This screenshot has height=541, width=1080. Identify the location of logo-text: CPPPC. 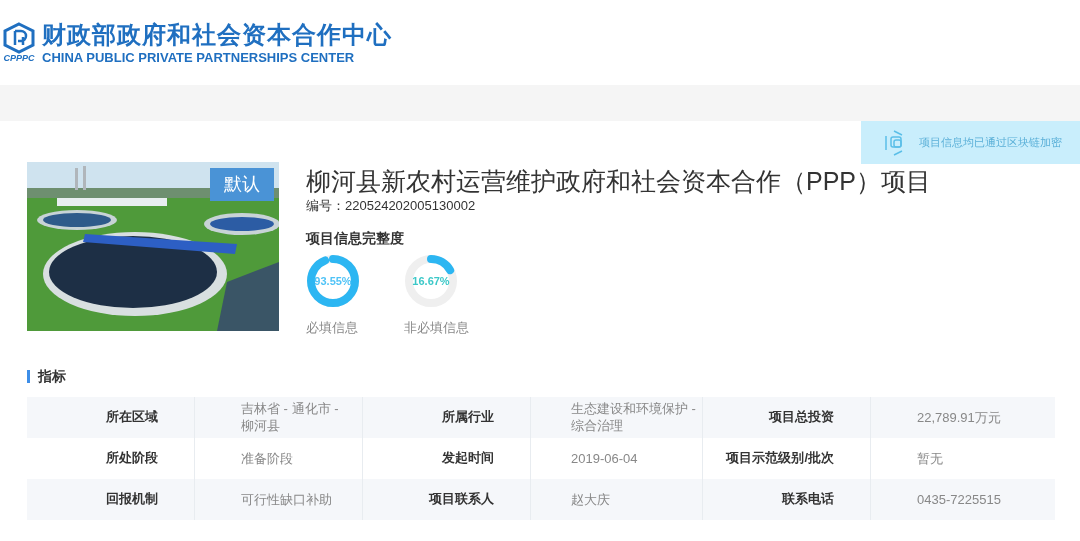
(19, 58).